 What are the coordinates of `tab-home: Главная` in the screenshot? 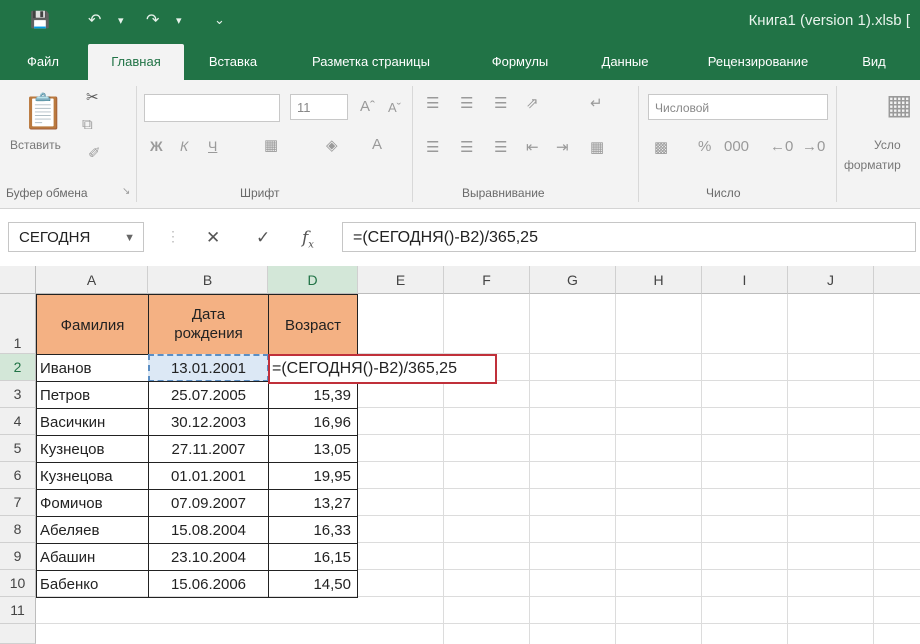 It's located at (136, 62).